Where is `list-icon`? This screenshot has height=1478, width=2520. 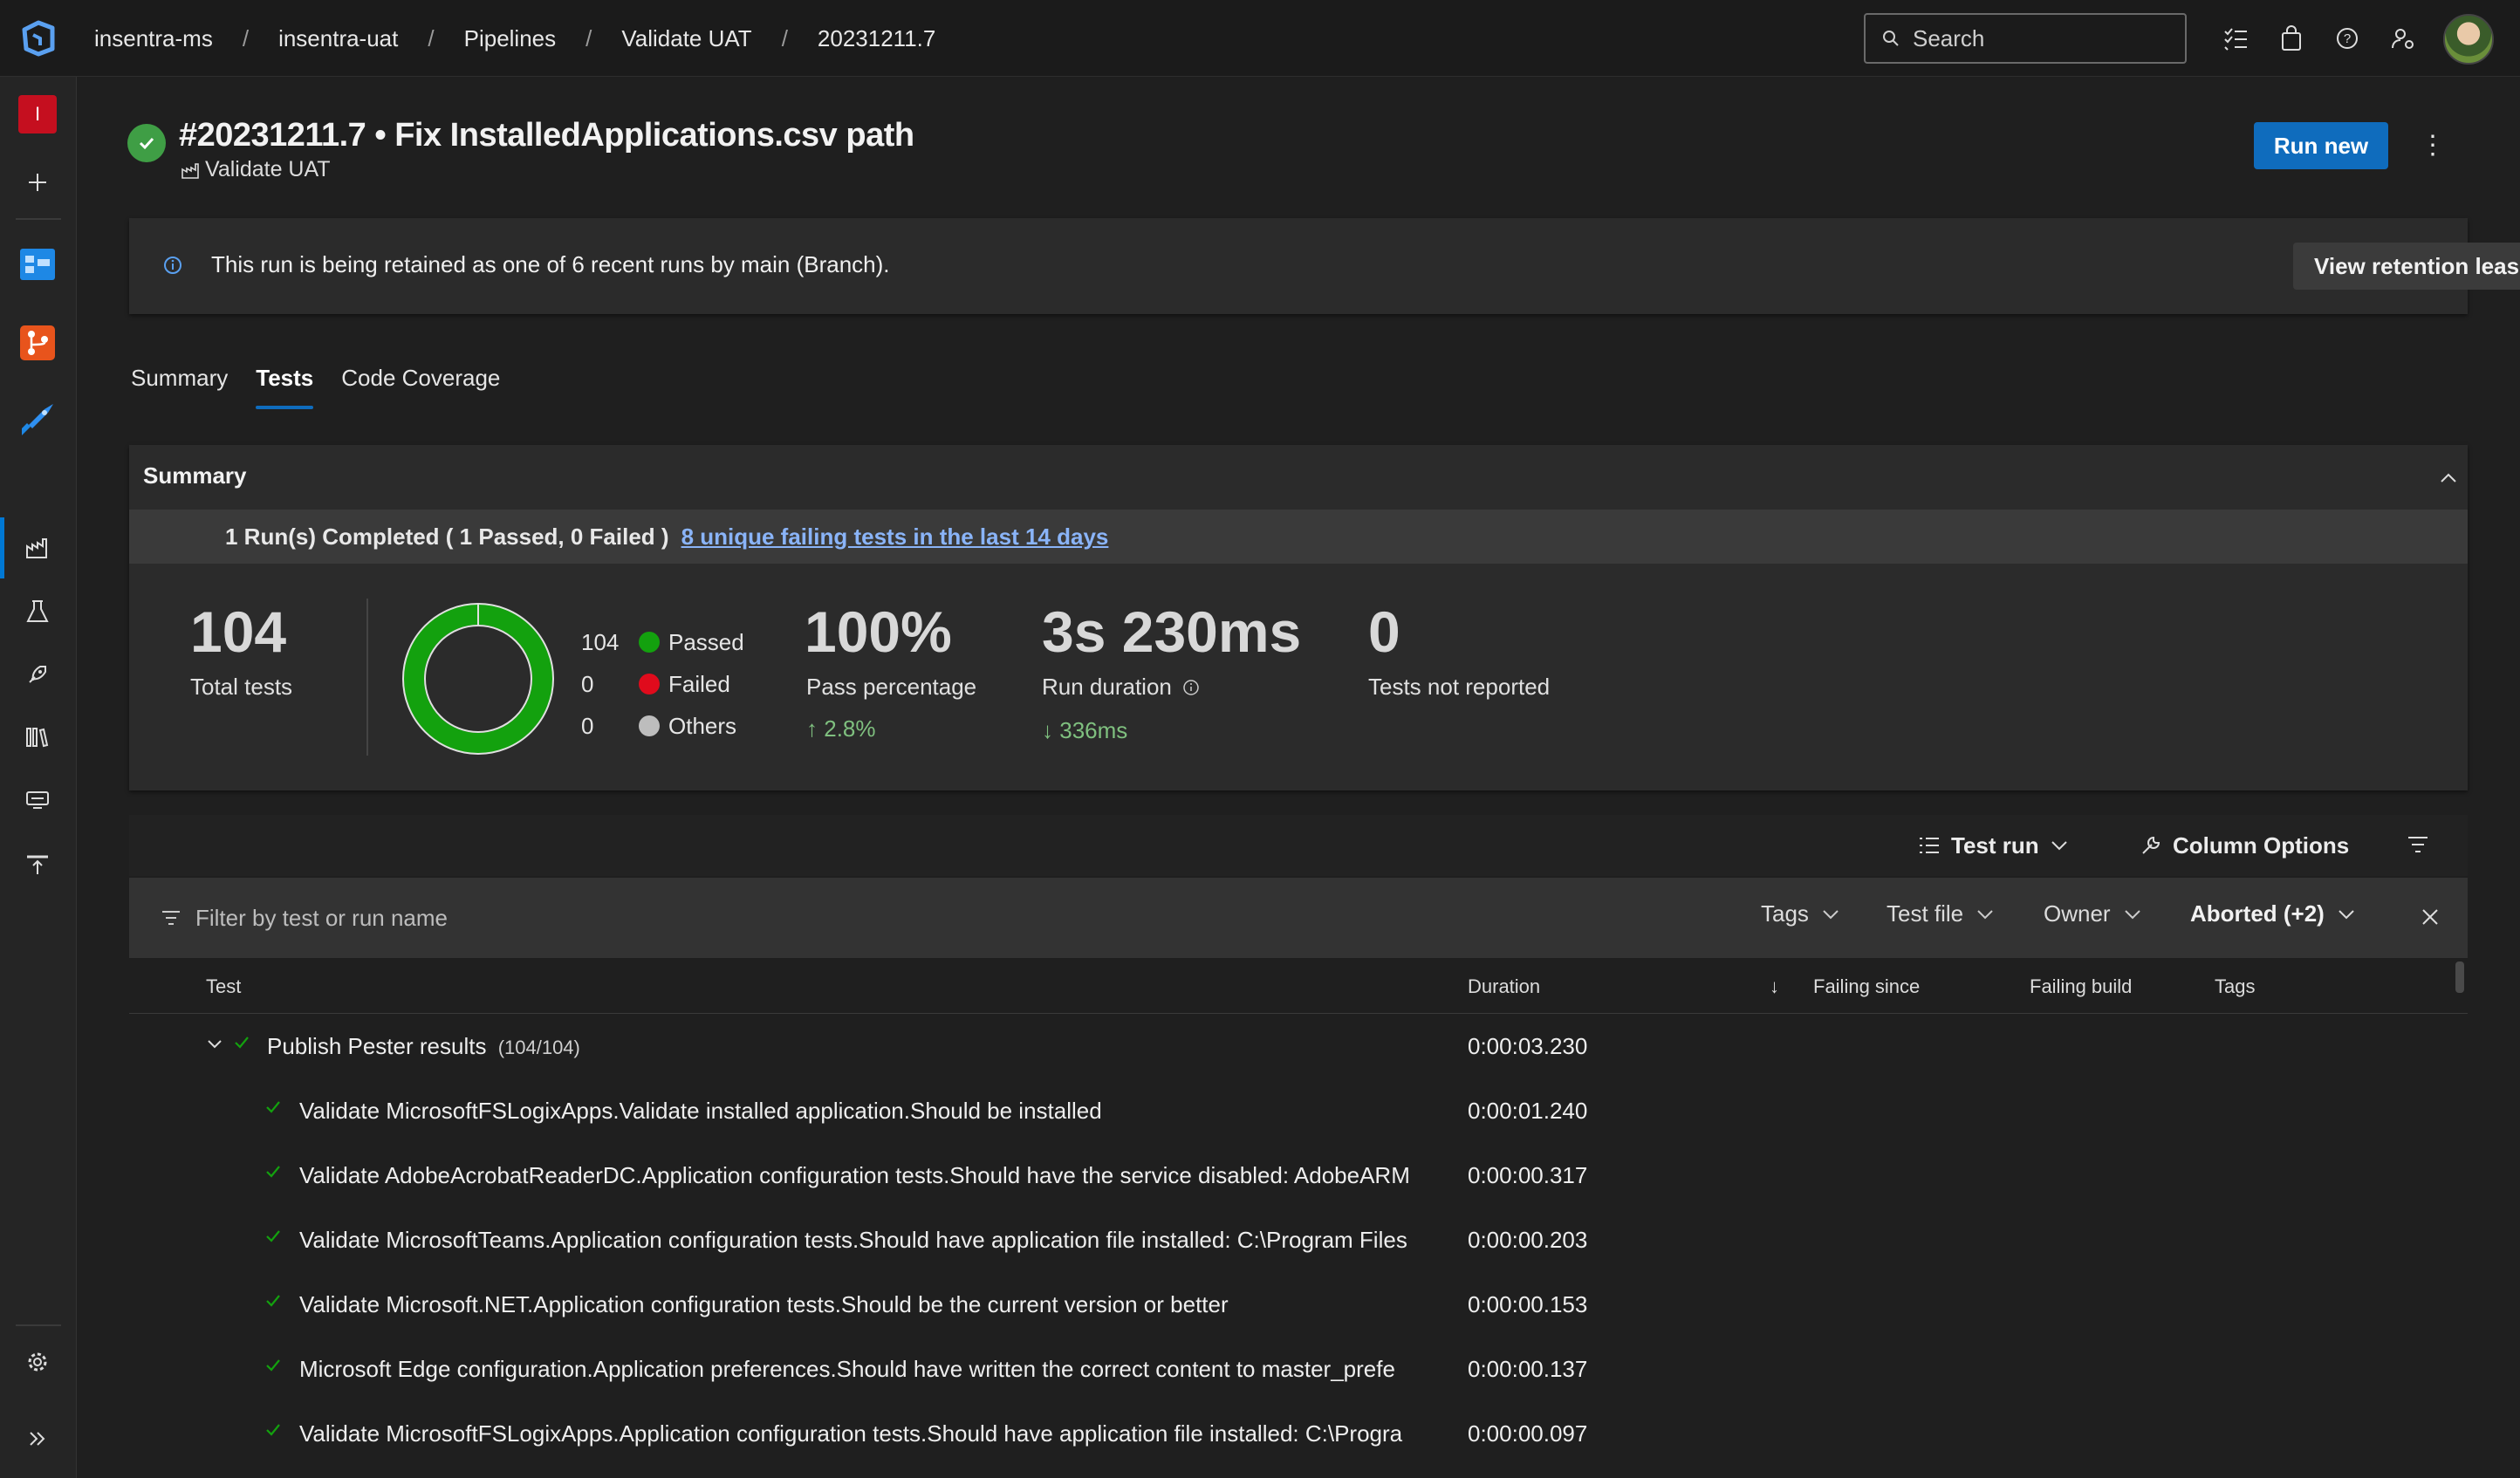
list-icon is located at coordinates (1929, 846).